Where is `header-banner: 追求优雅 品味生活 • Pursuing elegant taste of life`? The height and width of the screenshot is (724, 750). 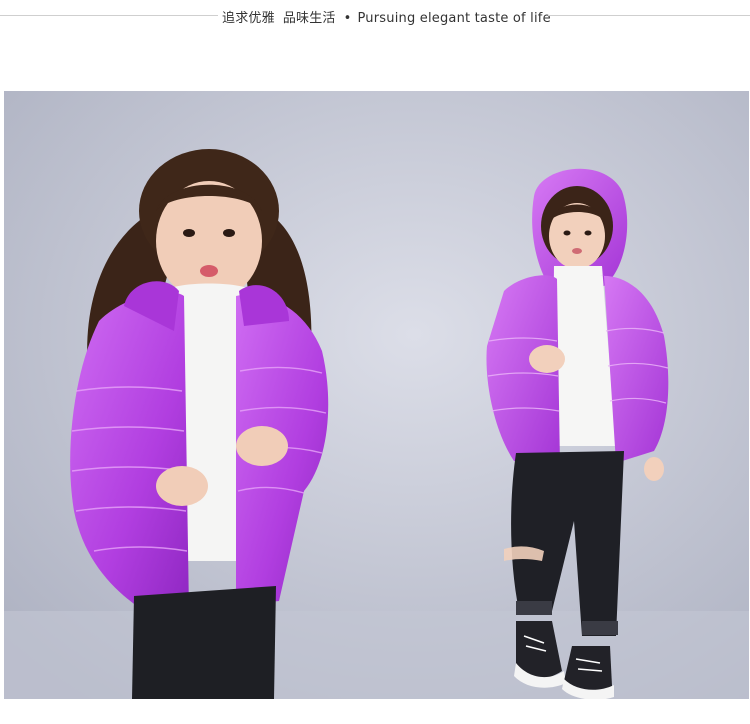
header-banner: 追求优雅 品味生活 • Pursuing elegant taste of life is located at coordinates (375, 20).